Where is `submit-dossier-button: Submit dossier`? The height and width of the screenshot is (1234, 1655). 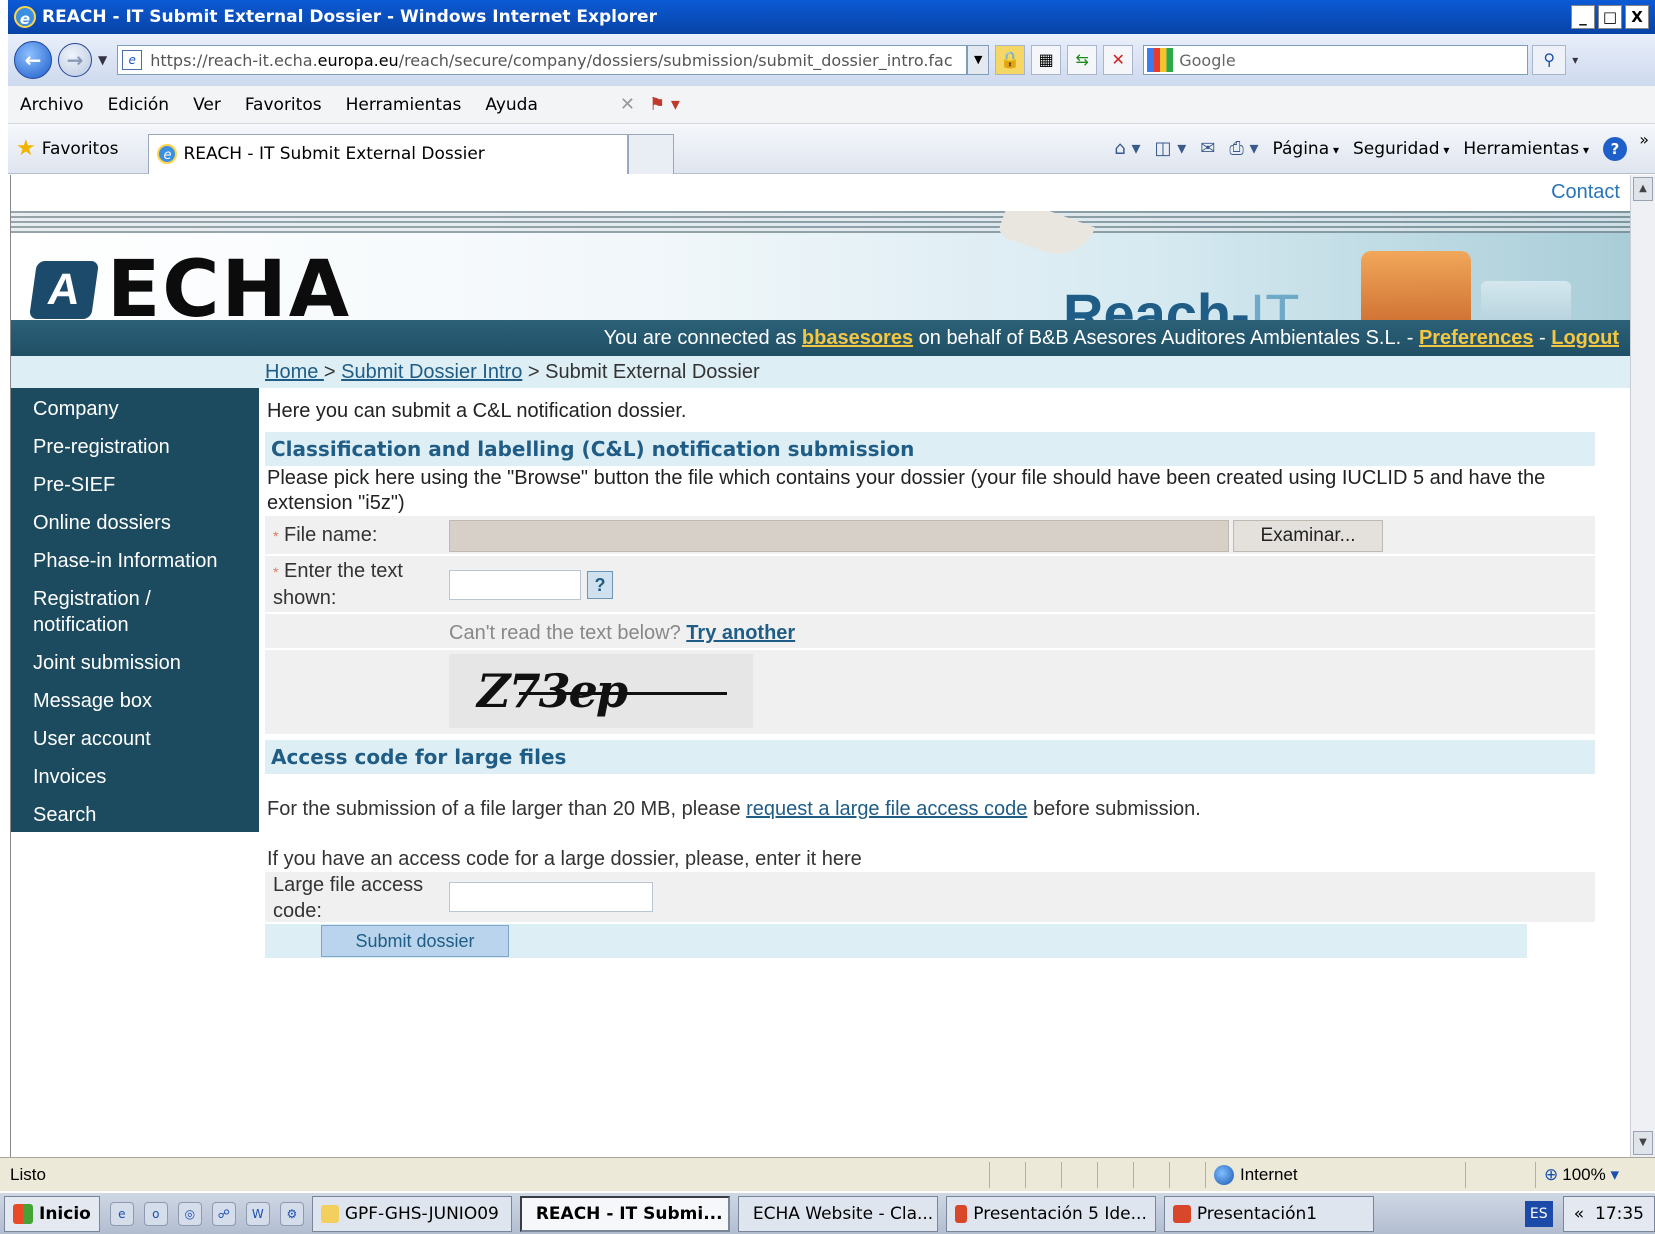 submit-dossier-button: Submit dossier is located at coordinates (415, 941).